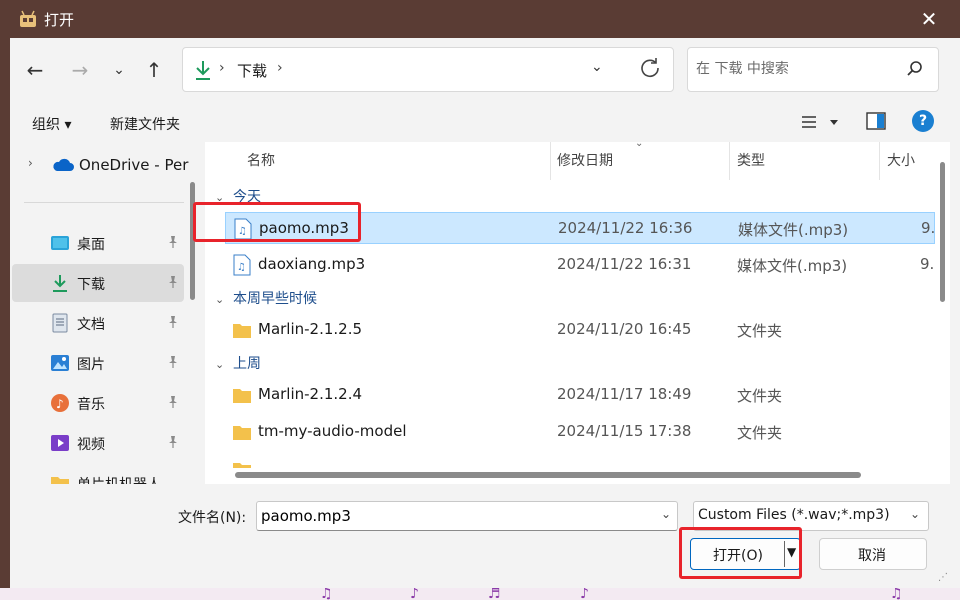  What do you see at coordinates (929, 19) in the screenshot?
I see `close-icon: ✕` at bounding box center [929, 19].